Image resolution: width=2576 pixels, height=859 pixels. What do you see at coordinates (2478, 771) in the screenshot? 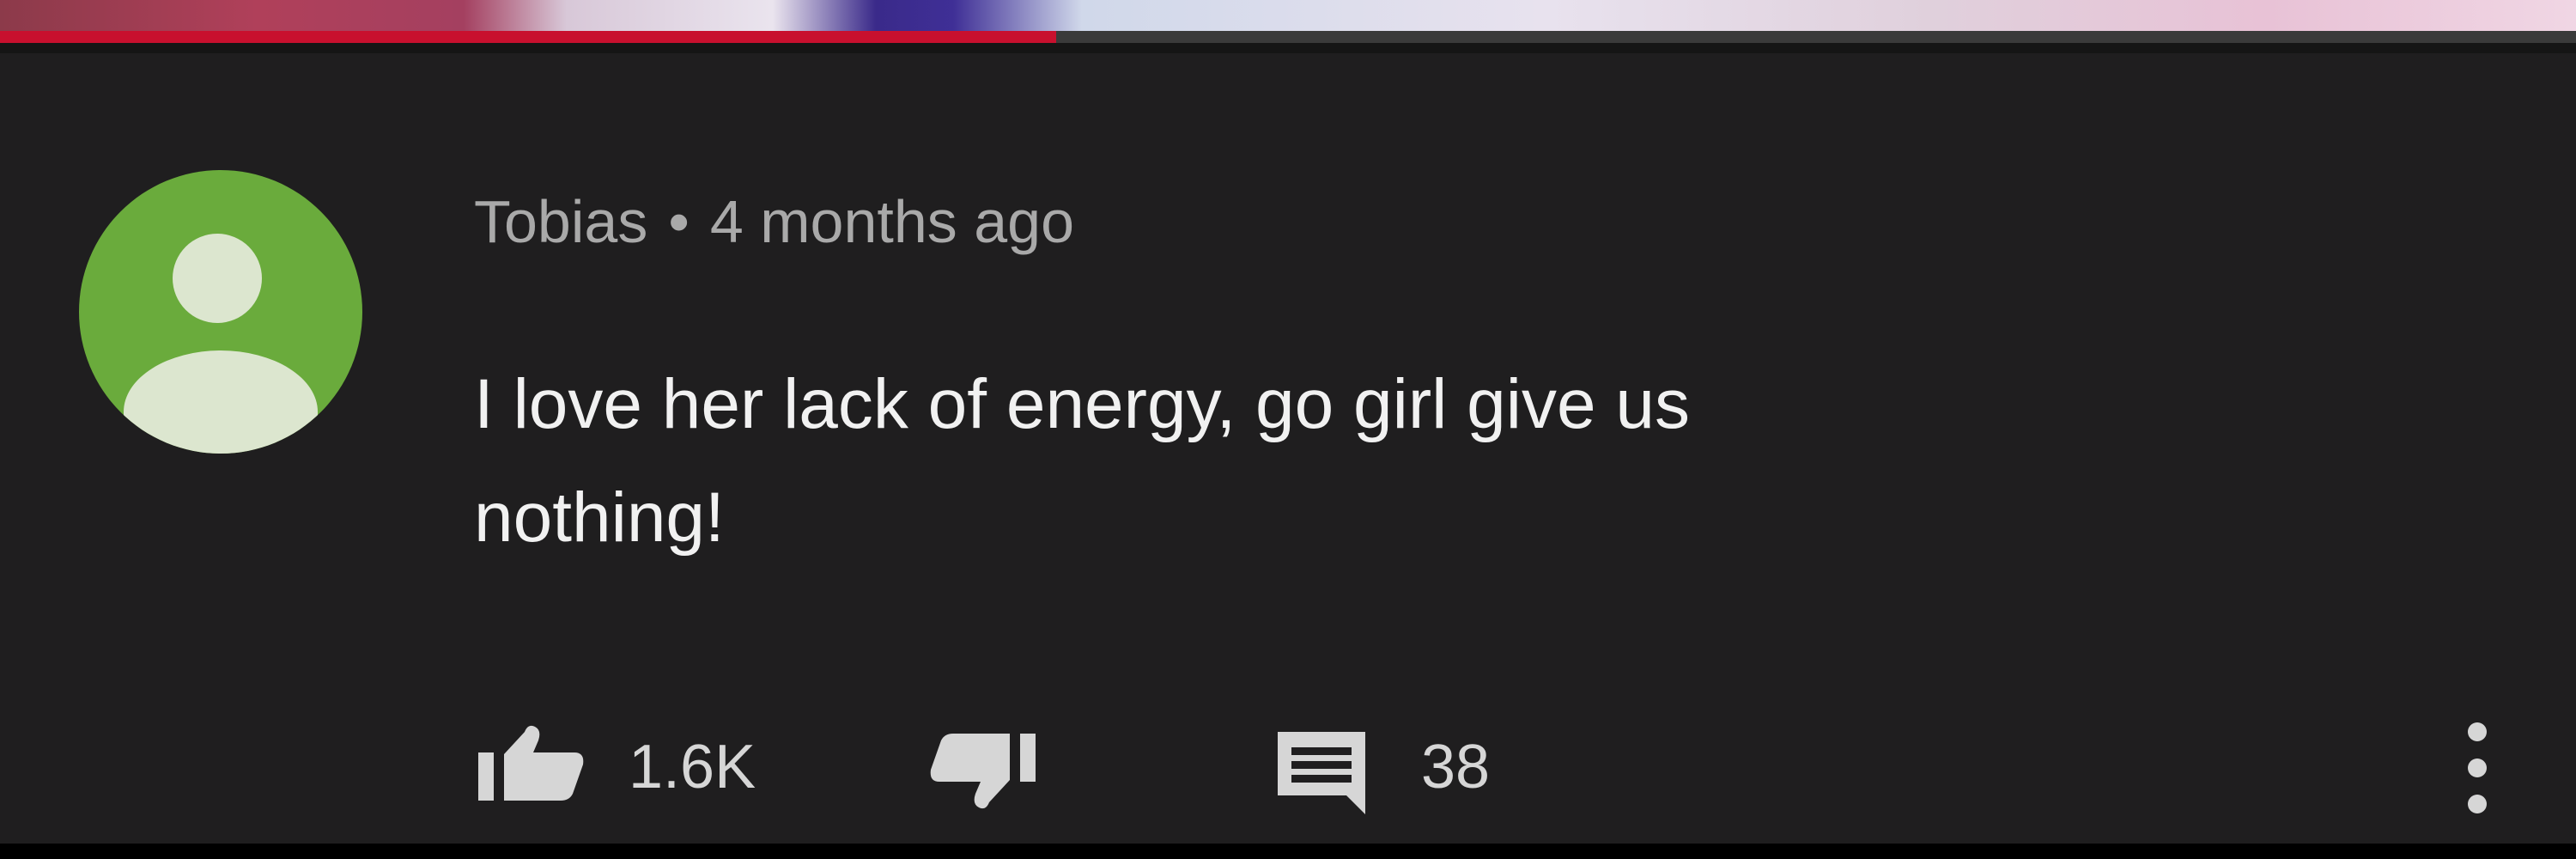
I see `vertical-ellipsis-icon` at bounding box center [2478, 771].